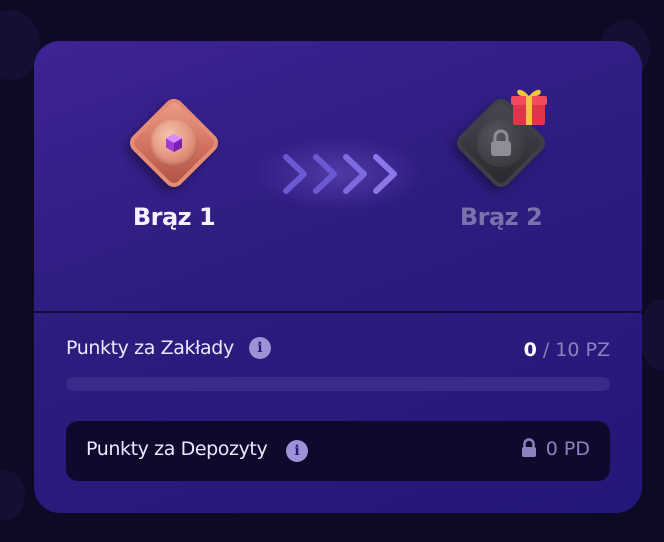  I want to click on bet-points-value: 0 / 10 PZ, so click(567, 350).